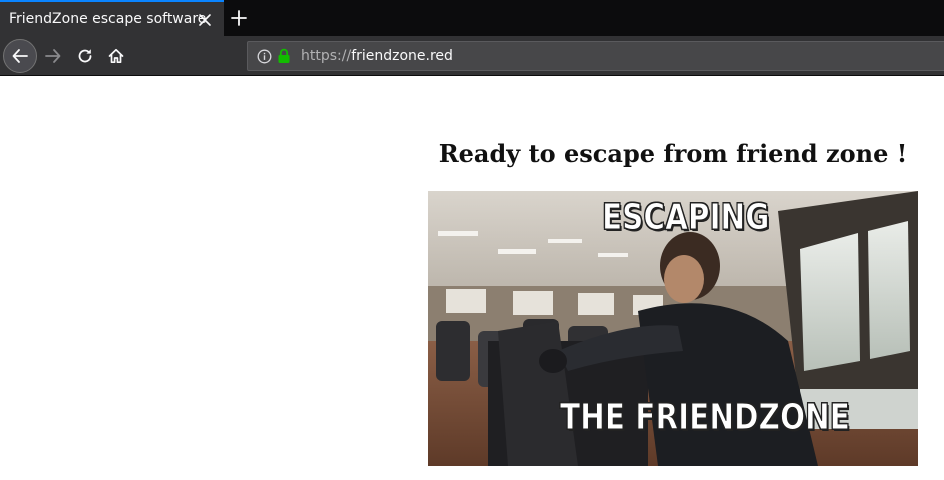 The image size is (944, 480). Describe the element at coordinates (472, 18) in the screenshot. I see `tab-strip: FriendZone escape software` at that location.